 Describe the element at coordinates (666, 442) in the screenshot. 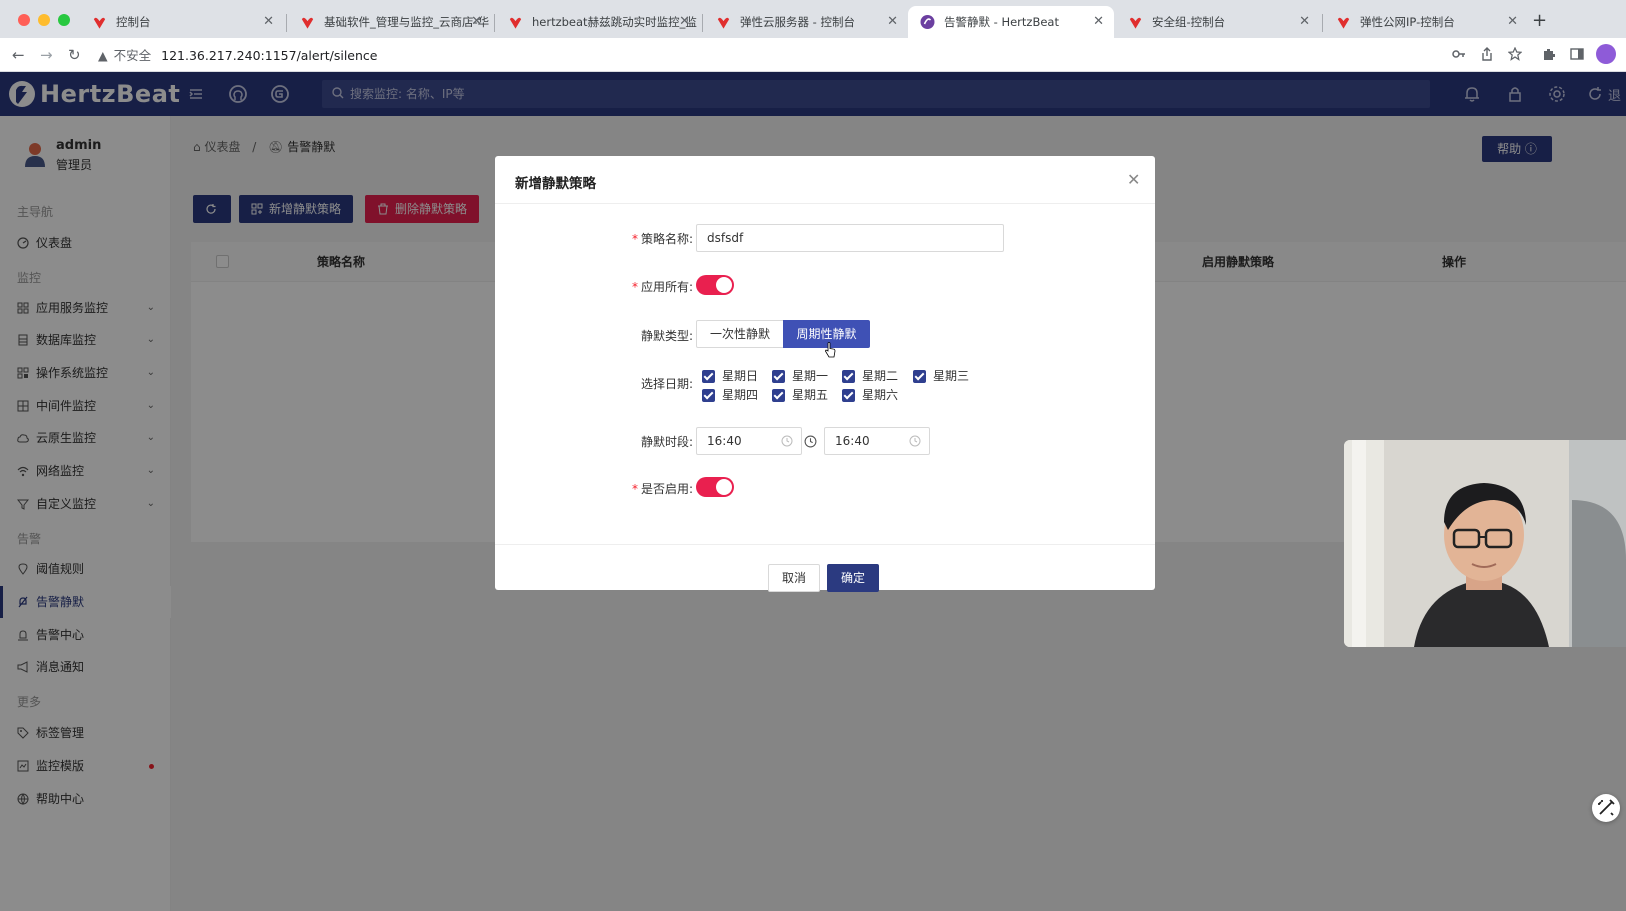

I see `silence-period-label: 静默时段:` at that location.